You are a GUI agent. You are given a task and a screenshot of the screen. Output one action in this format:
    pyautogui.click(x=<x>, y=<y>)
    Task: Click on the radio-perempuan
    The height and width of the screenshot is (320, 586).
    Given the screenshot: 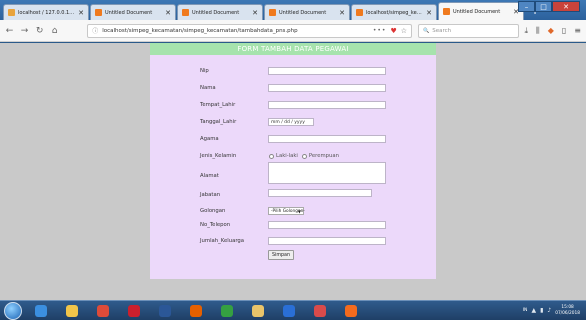 What is the action you would take?
    pyautogui.click(x=304, y=156)
    